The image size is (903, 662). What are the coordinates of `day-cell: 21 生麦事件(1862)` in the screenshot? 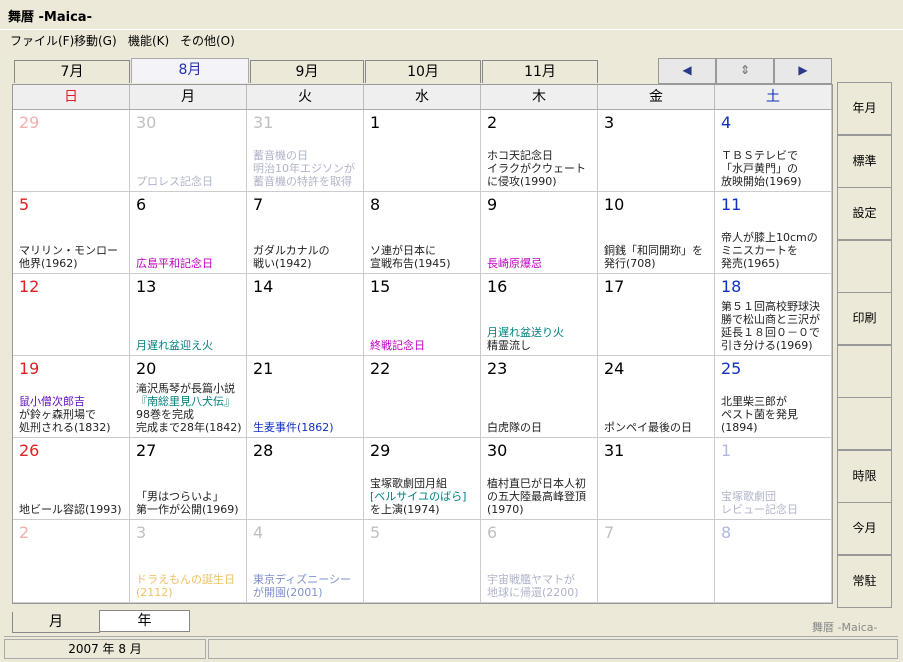 It's located at (305, 397).